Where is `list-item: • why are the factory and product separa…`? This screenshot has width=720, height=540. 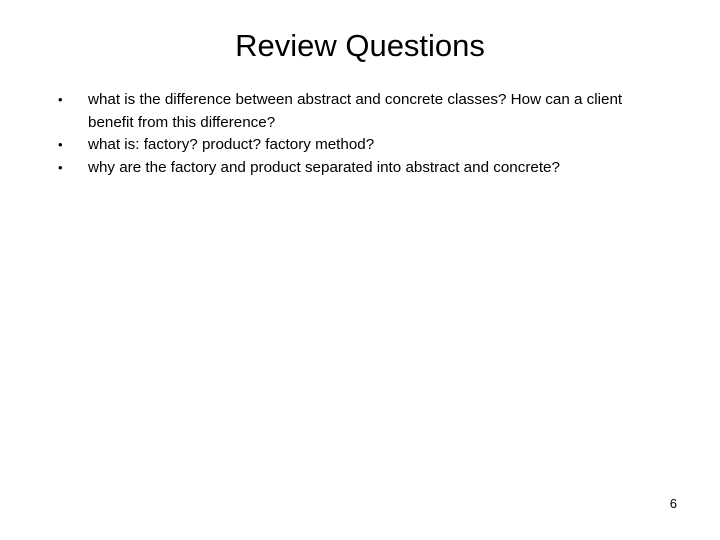
list-item: • why are the factory and product separa… is located at coordinates (358, 168).